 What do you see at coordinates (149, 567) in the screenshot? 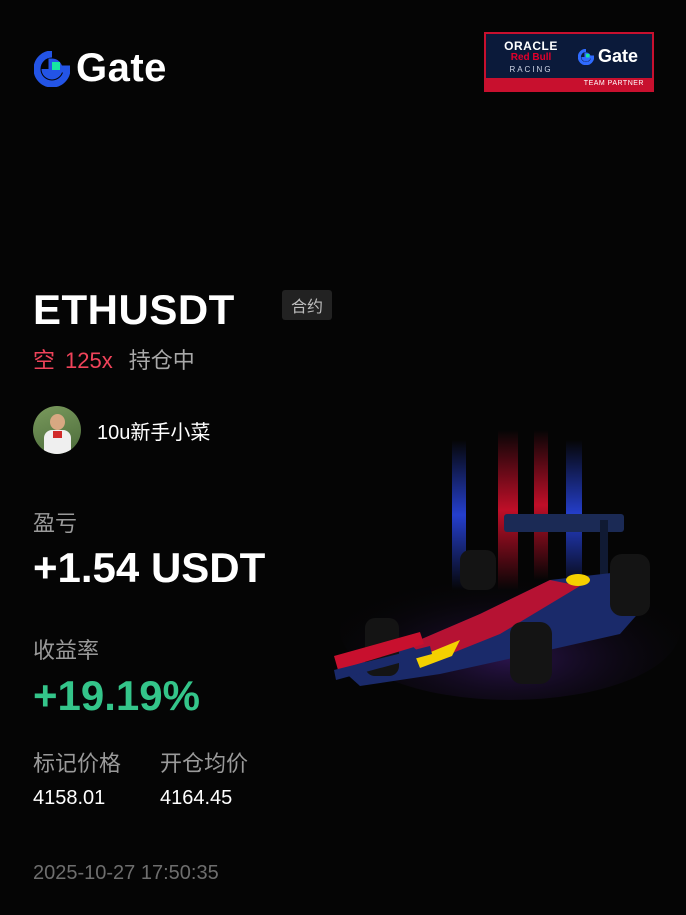
I see `pnl-value: +1.54 USDT` at bounding box center [149, 567].